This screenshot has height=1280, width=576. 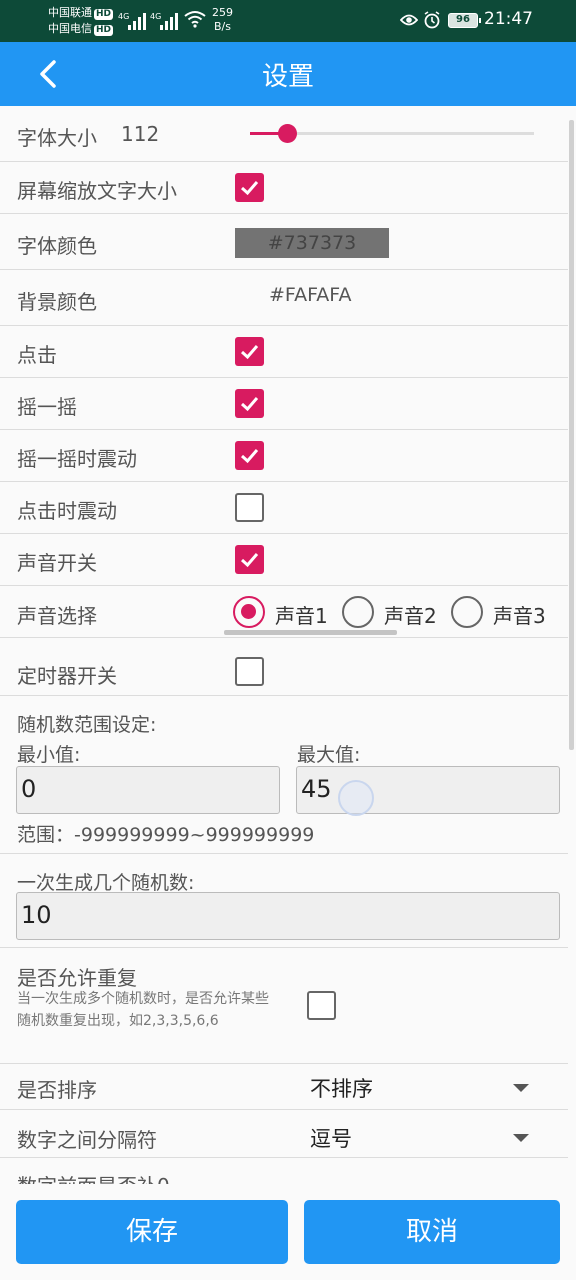 I want to click on cancel-button: 取消, so click(x=432, y=1232).